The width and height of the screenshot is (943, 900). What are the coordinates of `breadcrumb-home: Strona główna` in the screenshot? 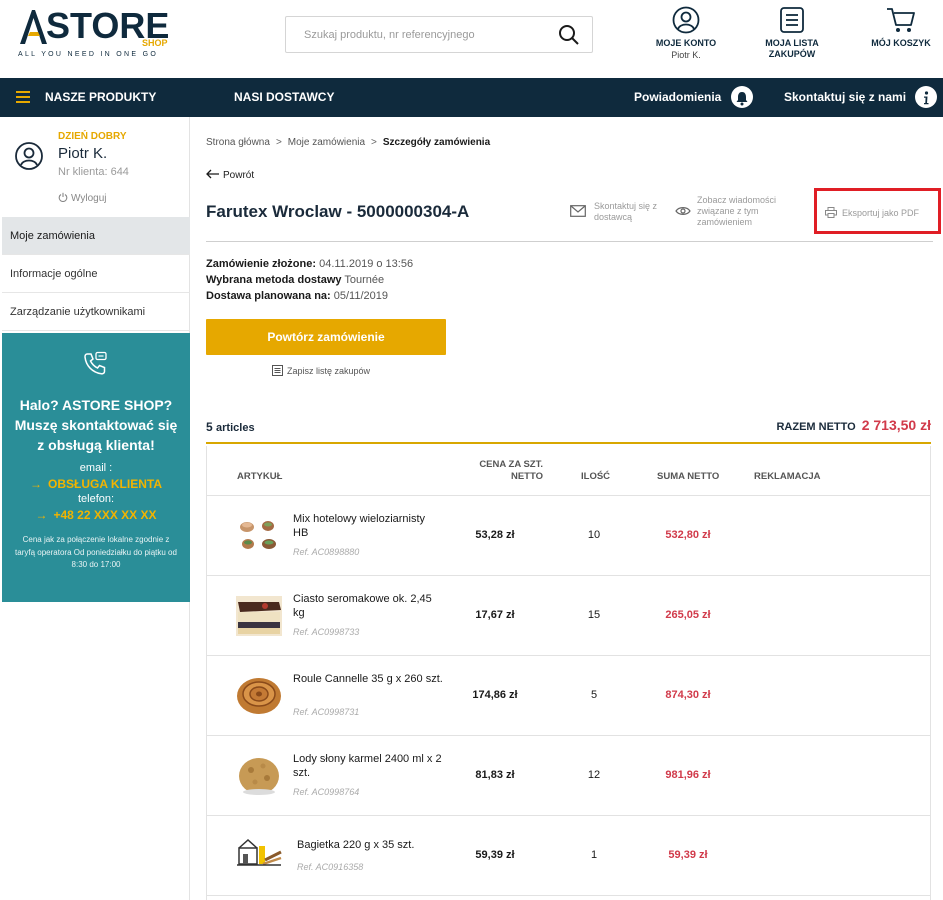 It's located at (238, 142).